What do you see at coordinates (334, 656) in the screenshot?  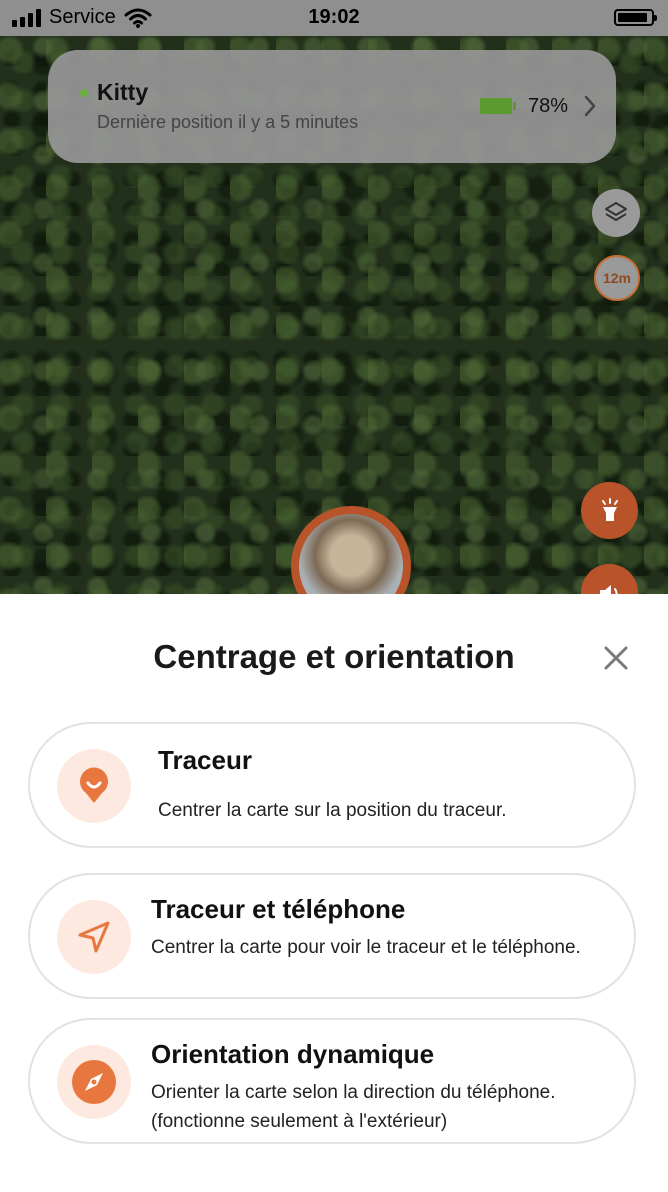 I see `sheet-title: Centrage et orientation` at bounding box center [334, 656].